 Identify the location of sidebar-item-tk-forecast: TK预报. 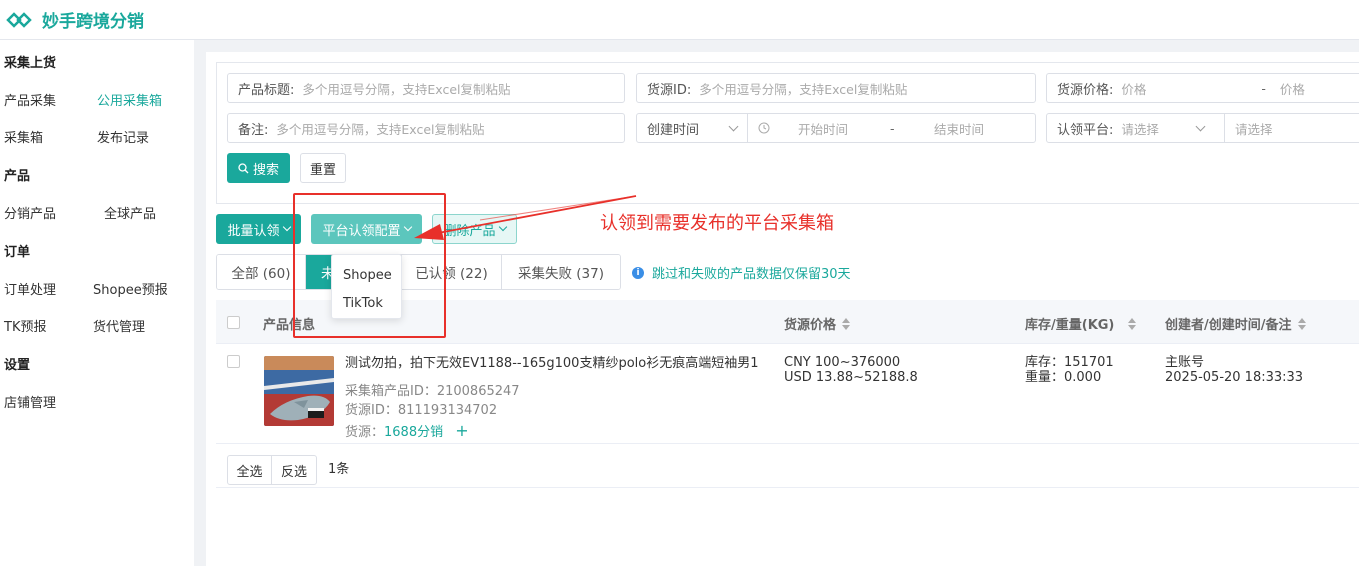
(25, 325).